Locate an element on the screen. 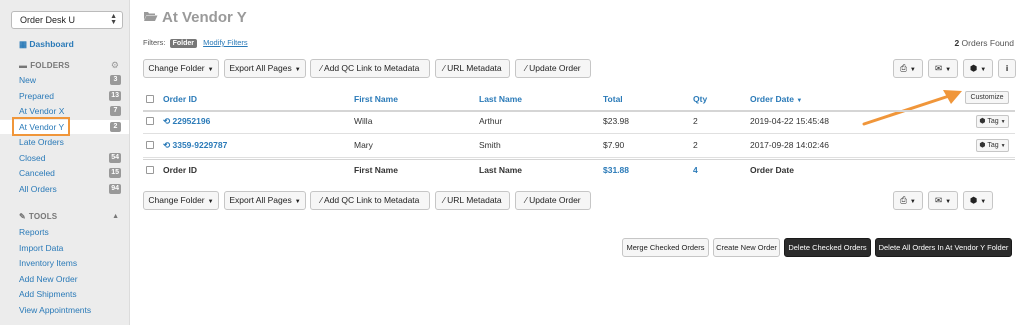  button-label: Change Folder is located at coordinates (176, 200).